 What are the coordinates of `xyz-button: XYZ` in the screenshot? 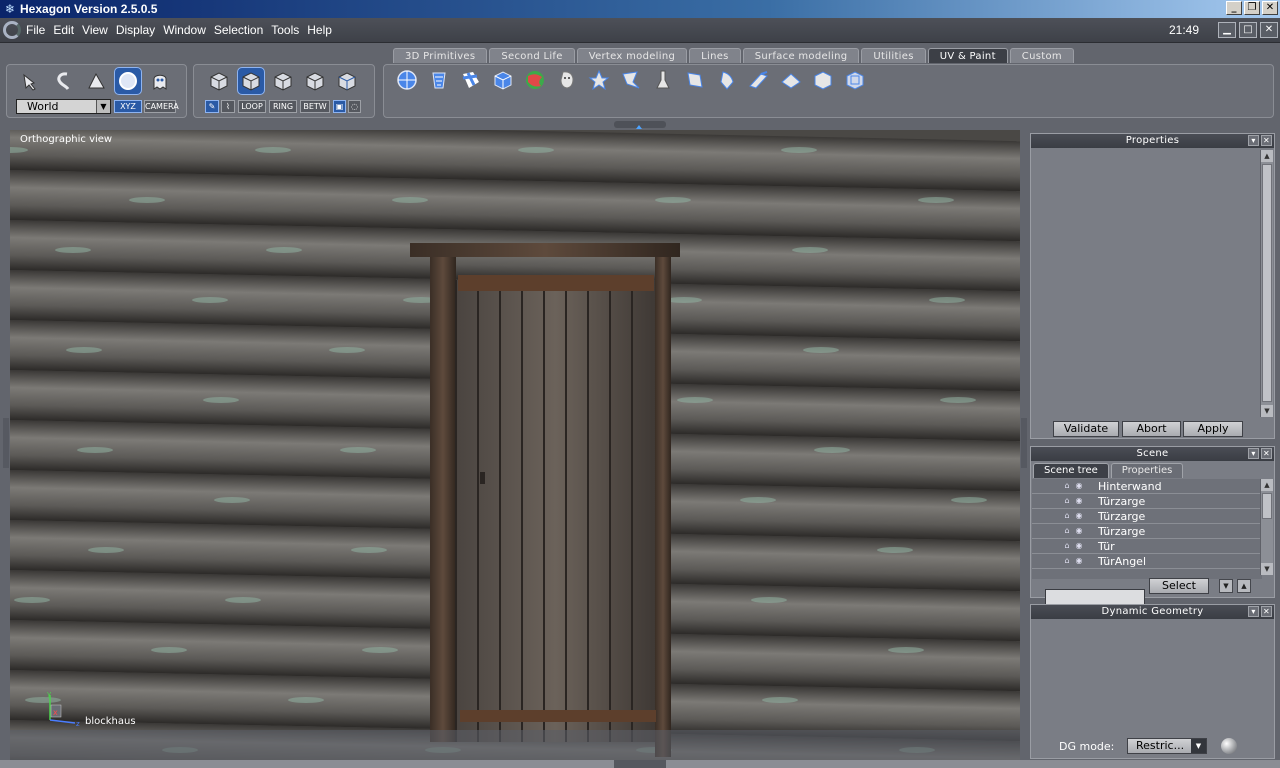 It's located at (128, 106).